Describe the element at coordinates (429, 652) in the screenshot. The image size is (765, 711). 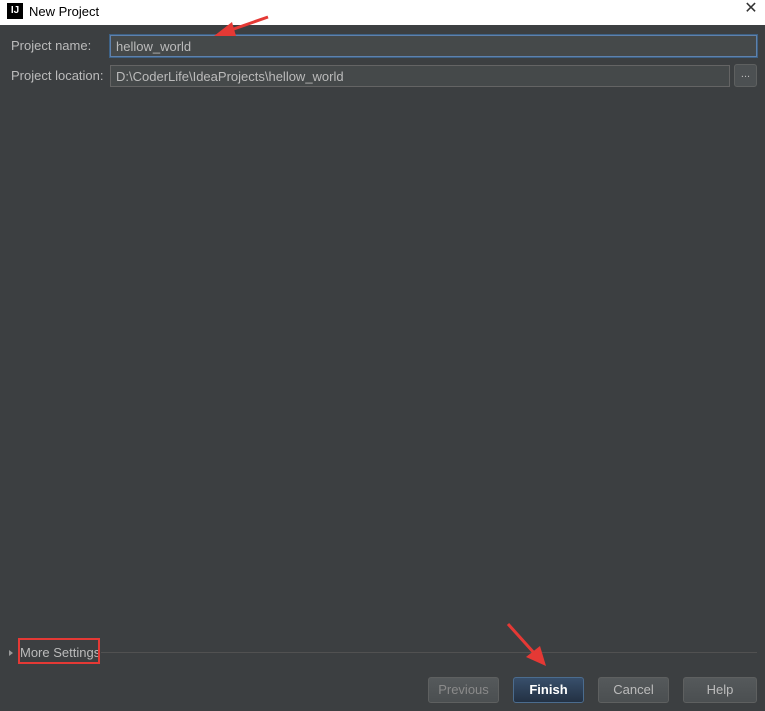
I see `separator-line` at that location.